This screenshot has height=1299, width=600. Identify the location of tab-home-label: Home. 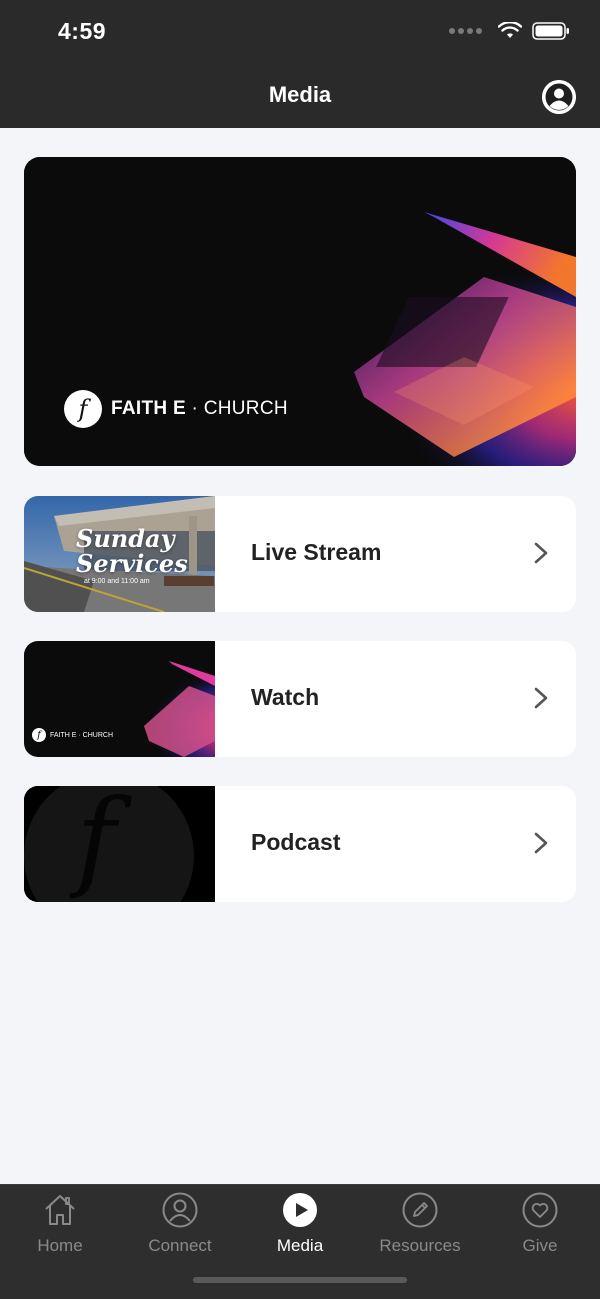
(60, 1245).